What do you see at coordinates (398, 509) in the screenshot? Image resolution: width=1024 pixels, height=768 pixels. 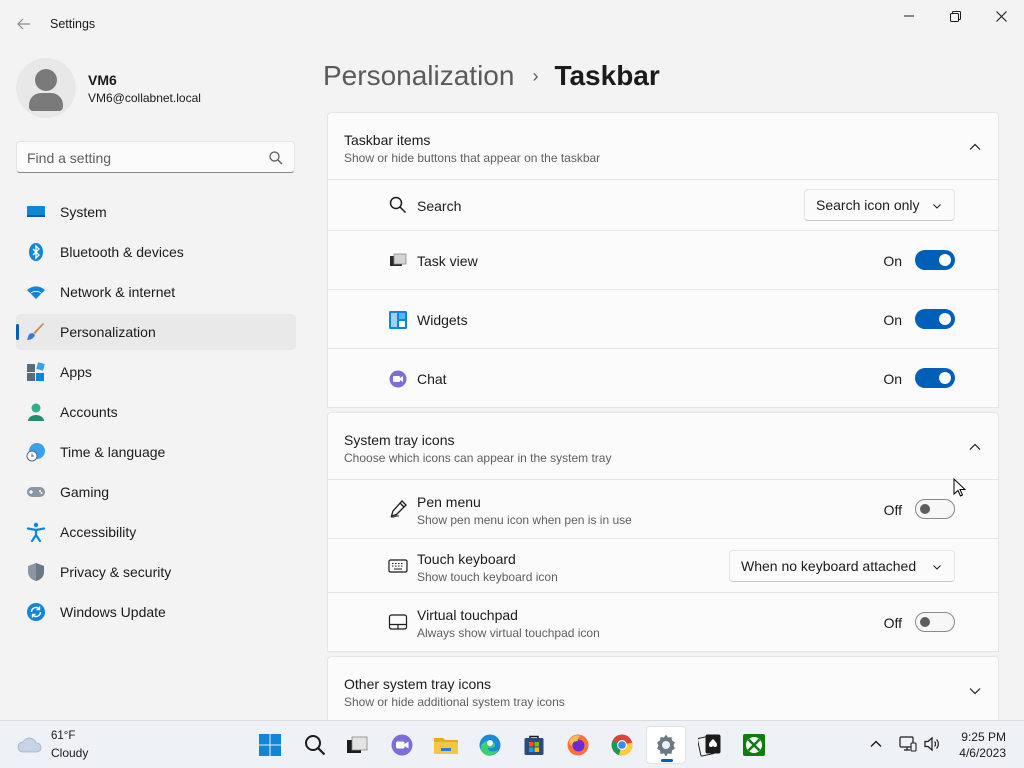 I see `pen-icon` at bounding box center [398, 509].